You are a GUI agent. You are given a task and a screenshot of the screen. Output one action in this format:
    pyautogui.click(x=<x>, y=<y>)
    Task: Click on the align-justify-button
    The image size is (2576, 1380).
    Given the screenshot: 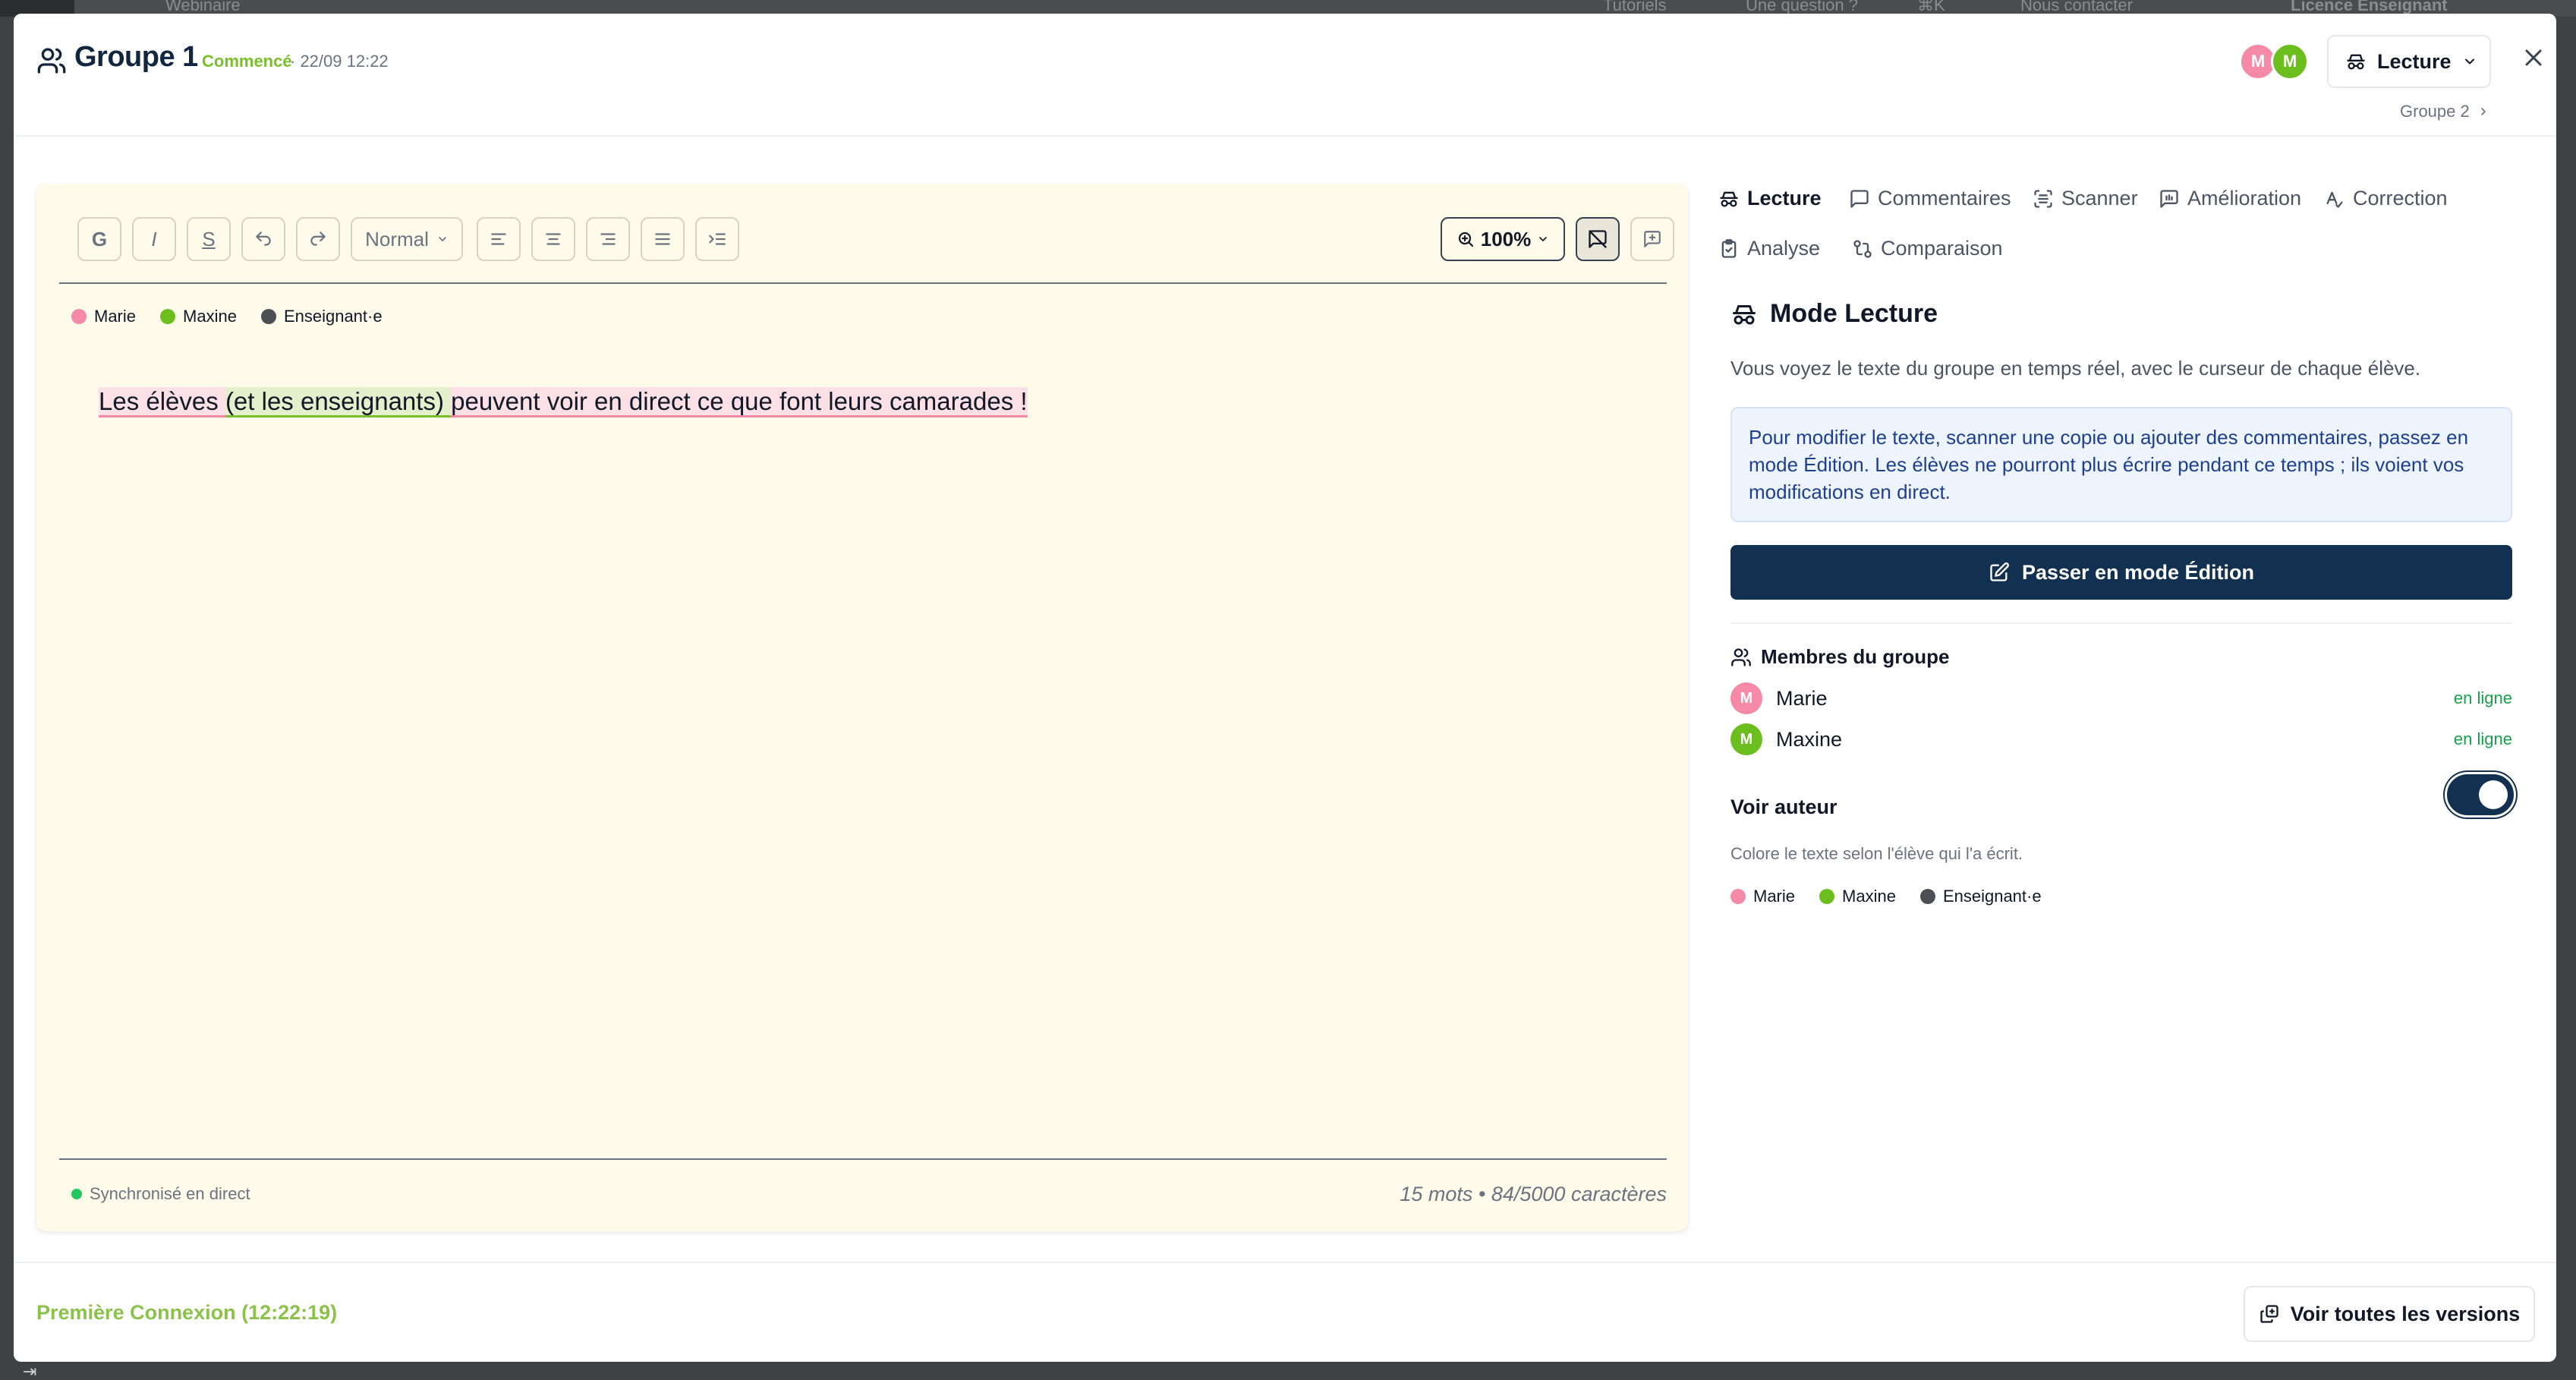 What is the action you would take?
    pyautogui.click(x=663, y=239)
    